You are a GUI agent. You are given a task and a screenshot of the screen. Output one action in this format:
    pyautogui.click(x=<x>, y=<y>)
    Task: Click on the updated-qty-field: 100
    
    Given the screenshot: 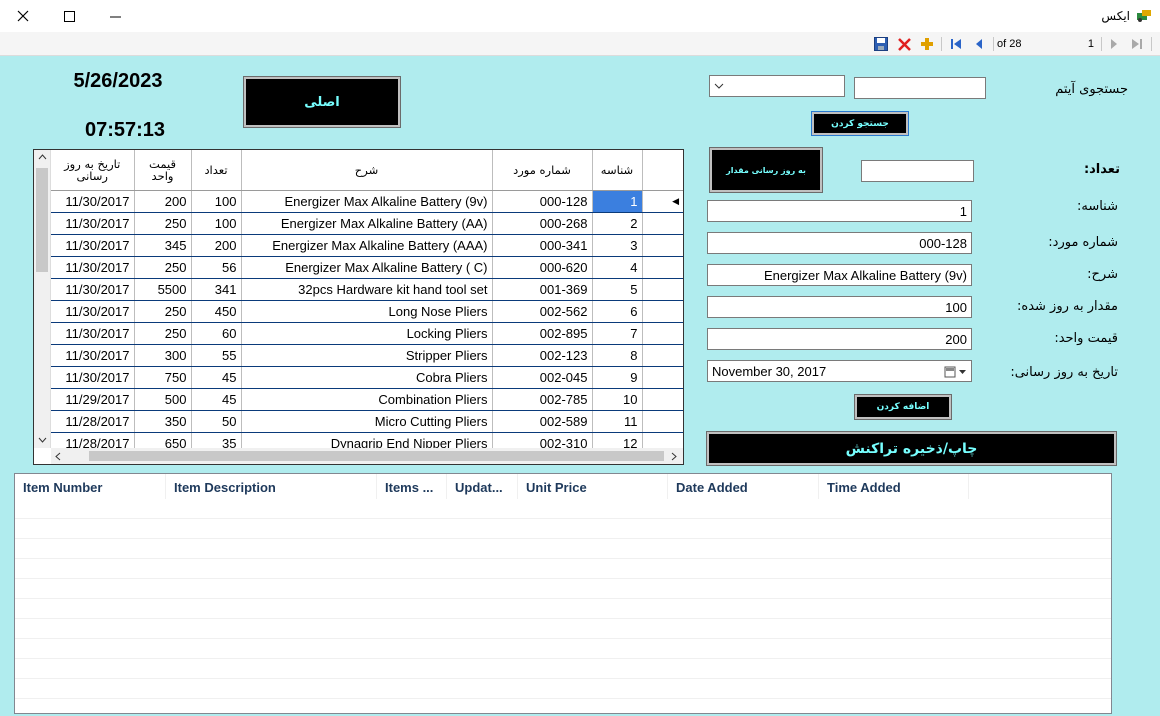 What is the action you would take?
    pyautogui.click(x=839, y=307)
    